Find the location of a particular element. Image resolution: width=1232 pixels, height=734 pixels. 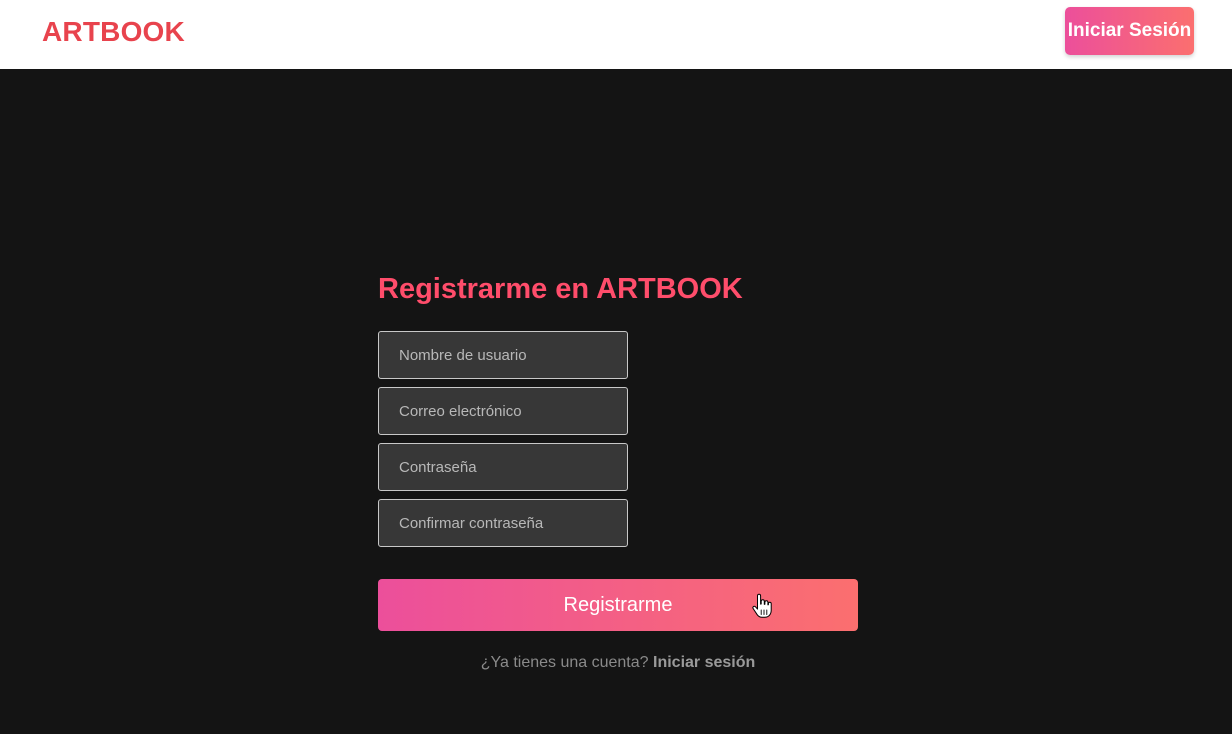

email-field is located at coordinates (503, 411).